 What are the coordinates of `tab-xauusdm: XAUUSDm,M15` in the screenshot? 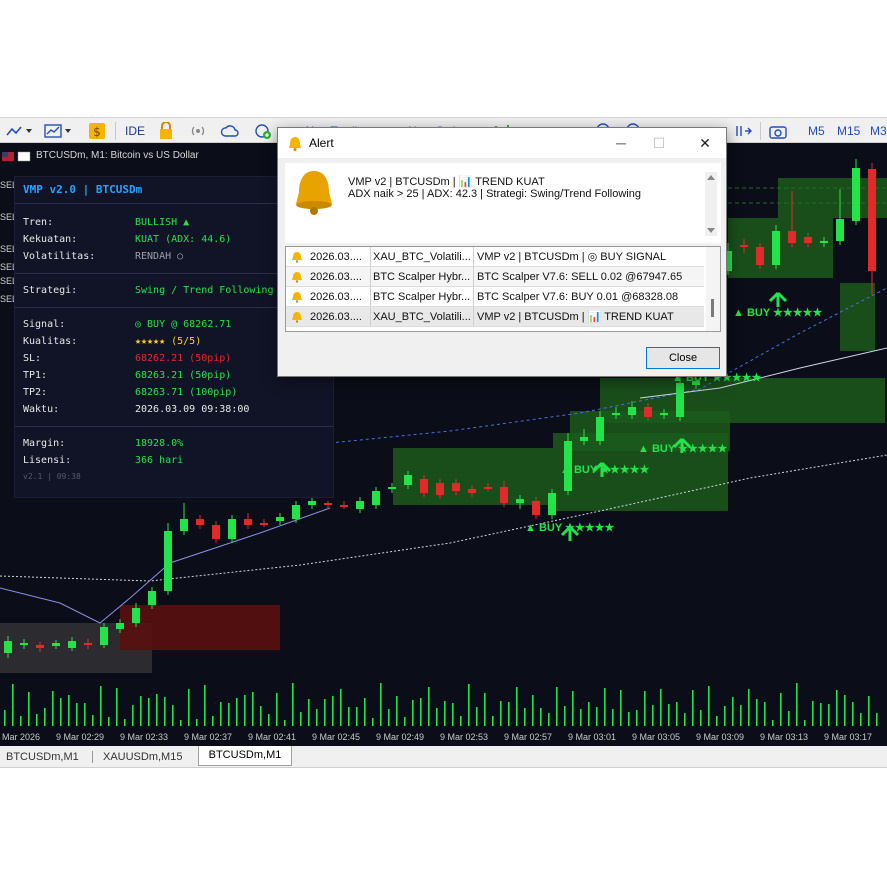 It's located at (142, 757).